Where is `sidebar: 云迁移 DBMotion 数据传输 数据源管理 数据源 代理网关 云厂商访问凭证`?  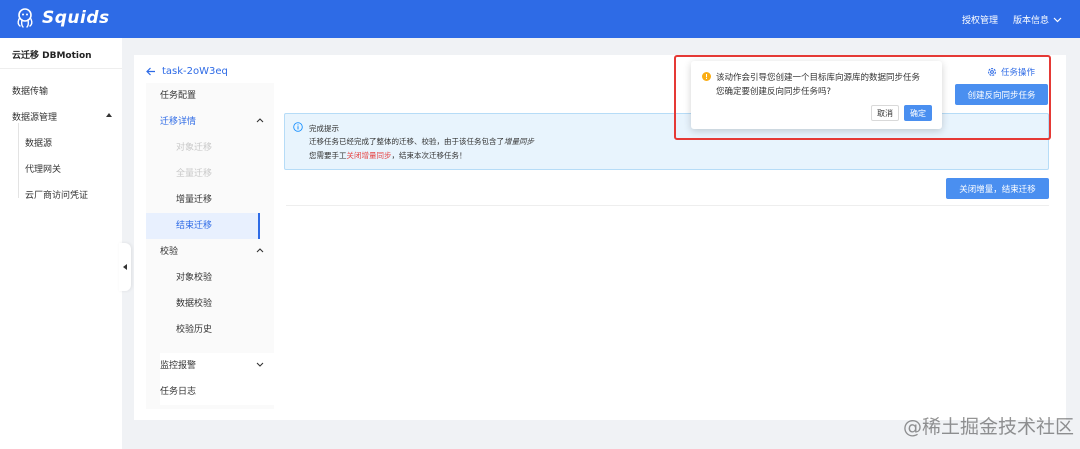
sidebar: 云迁移 DBMotion 数据传输 数据源管理 数据源 代理网关 云厂商访问凭证 is located at coordinates (61, 243).